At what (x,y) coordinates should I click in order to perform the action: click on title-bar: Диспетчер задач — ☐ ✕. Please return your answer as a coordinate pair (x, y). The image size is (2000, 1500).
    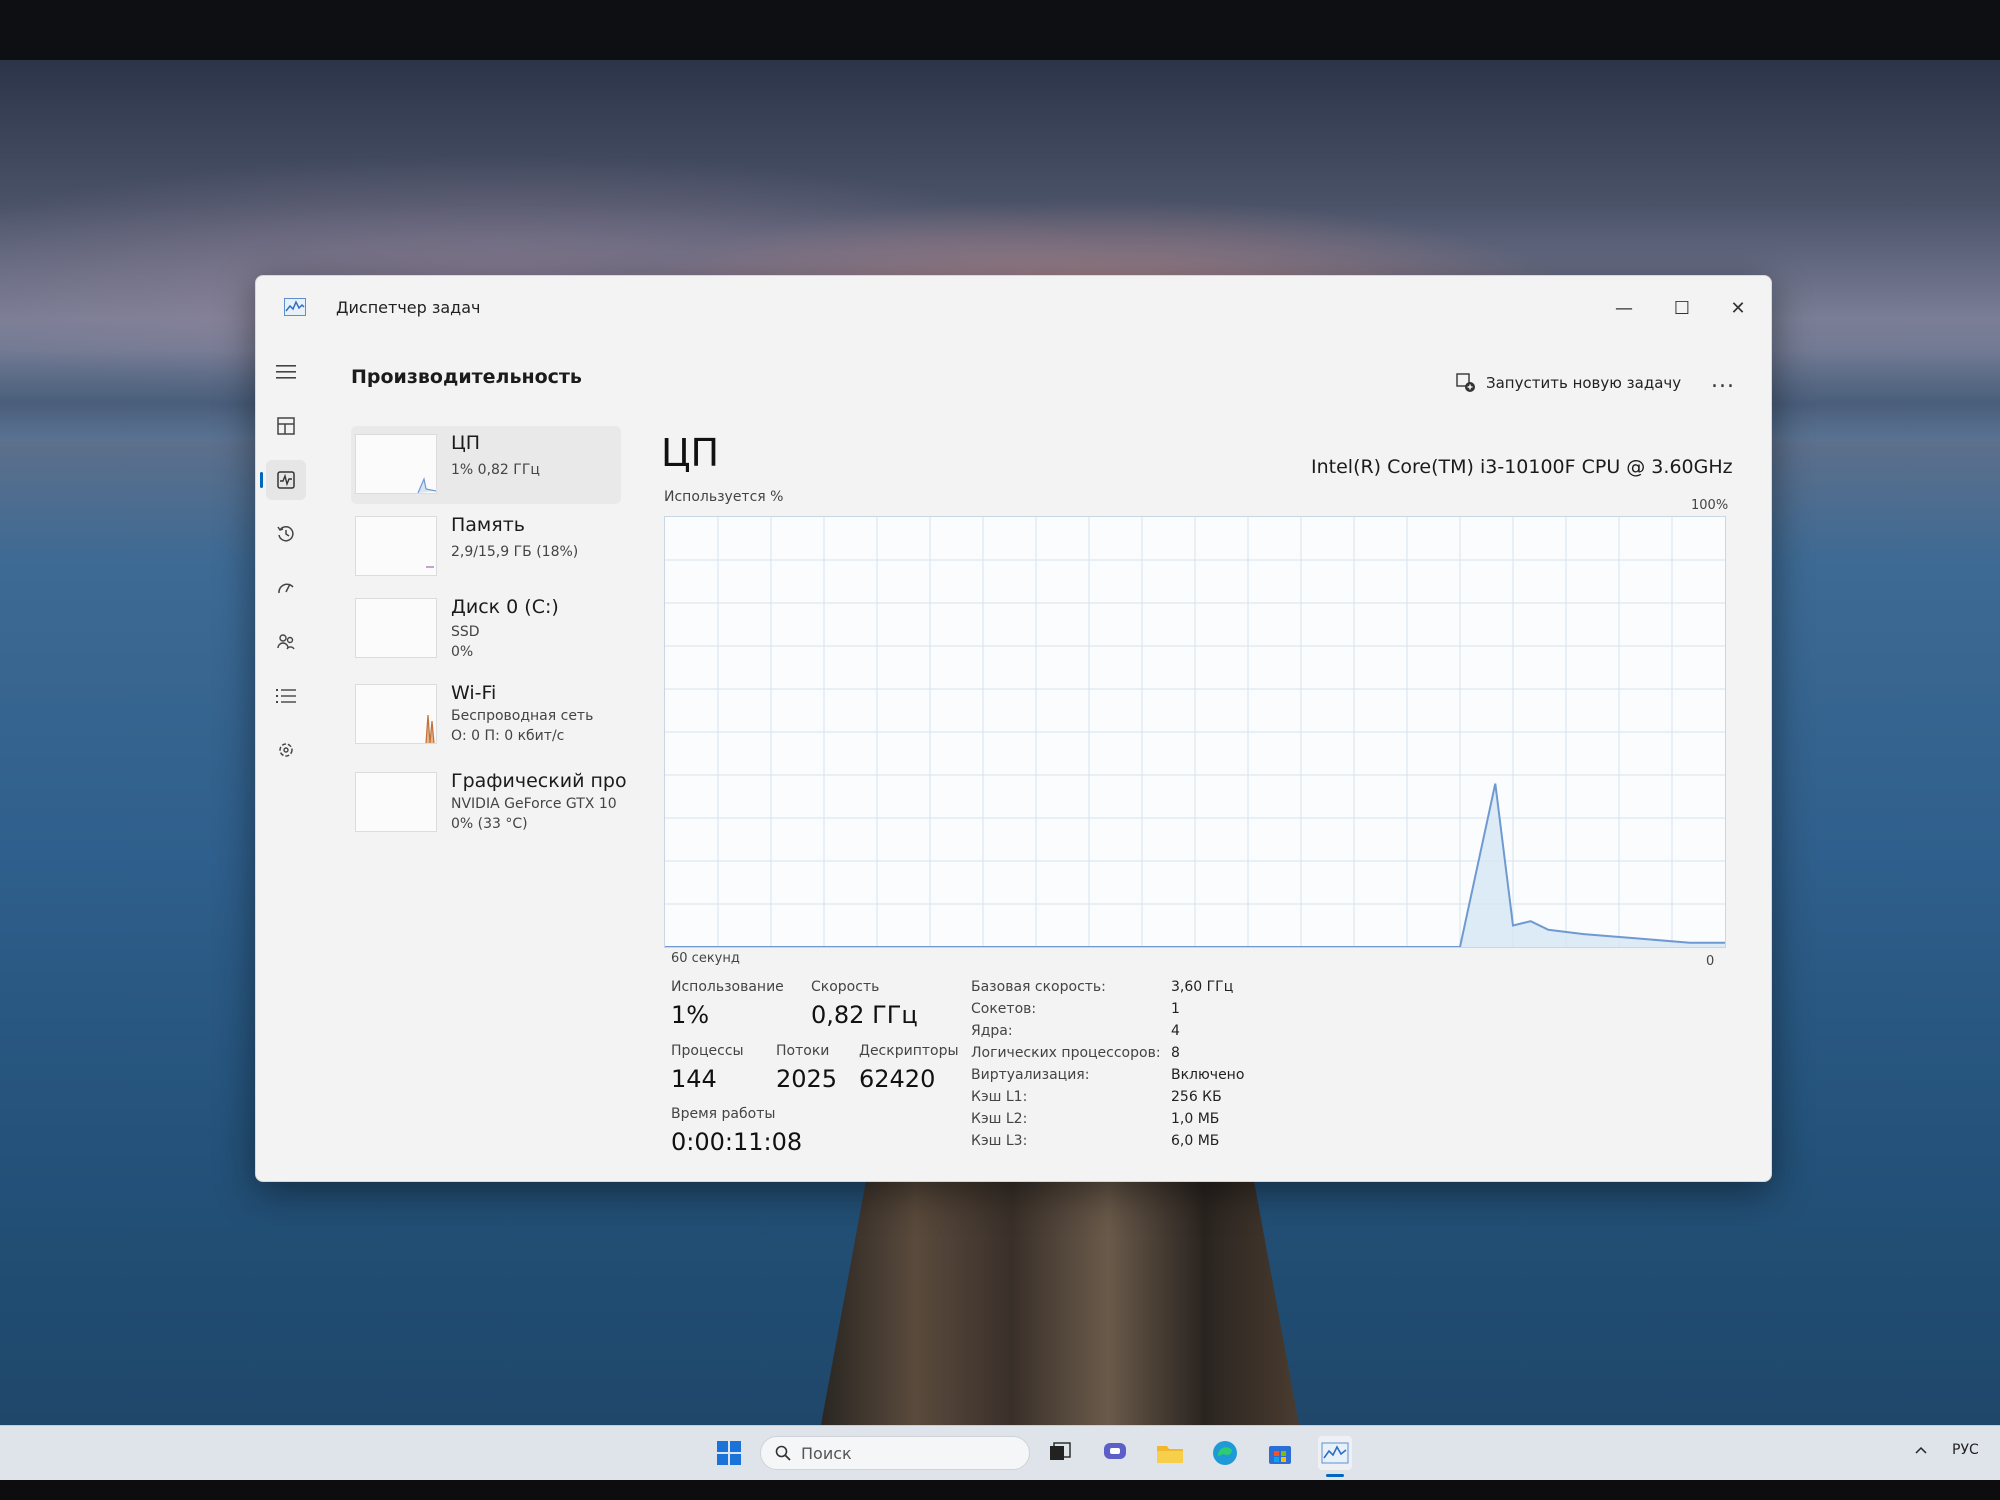
    Looking at the image, I should click on (1013, 307).